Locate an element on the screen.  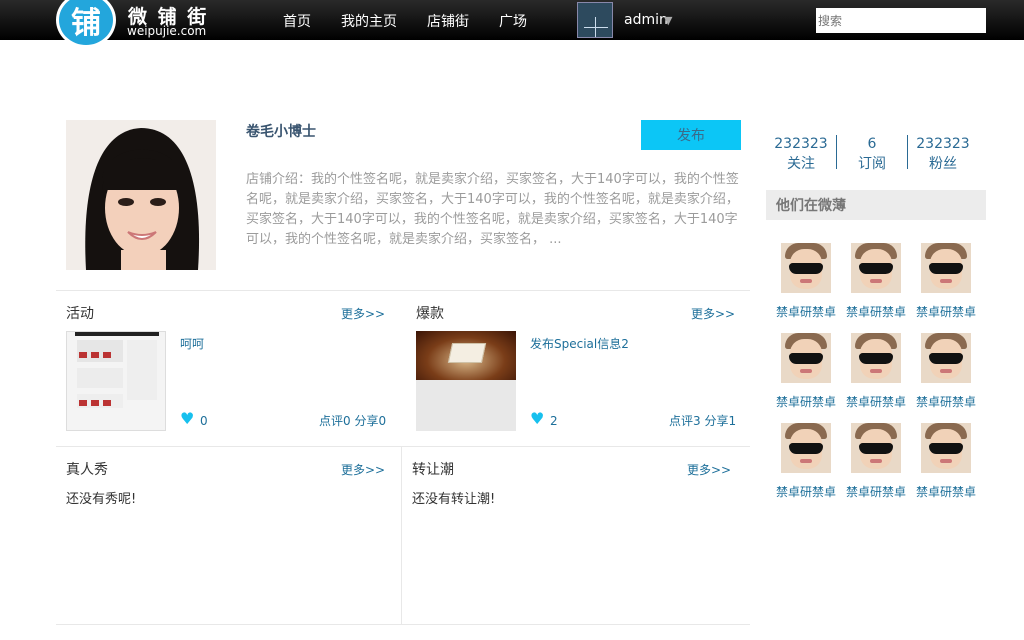
follow-label: 关注 is located at coordinates (801, 163).